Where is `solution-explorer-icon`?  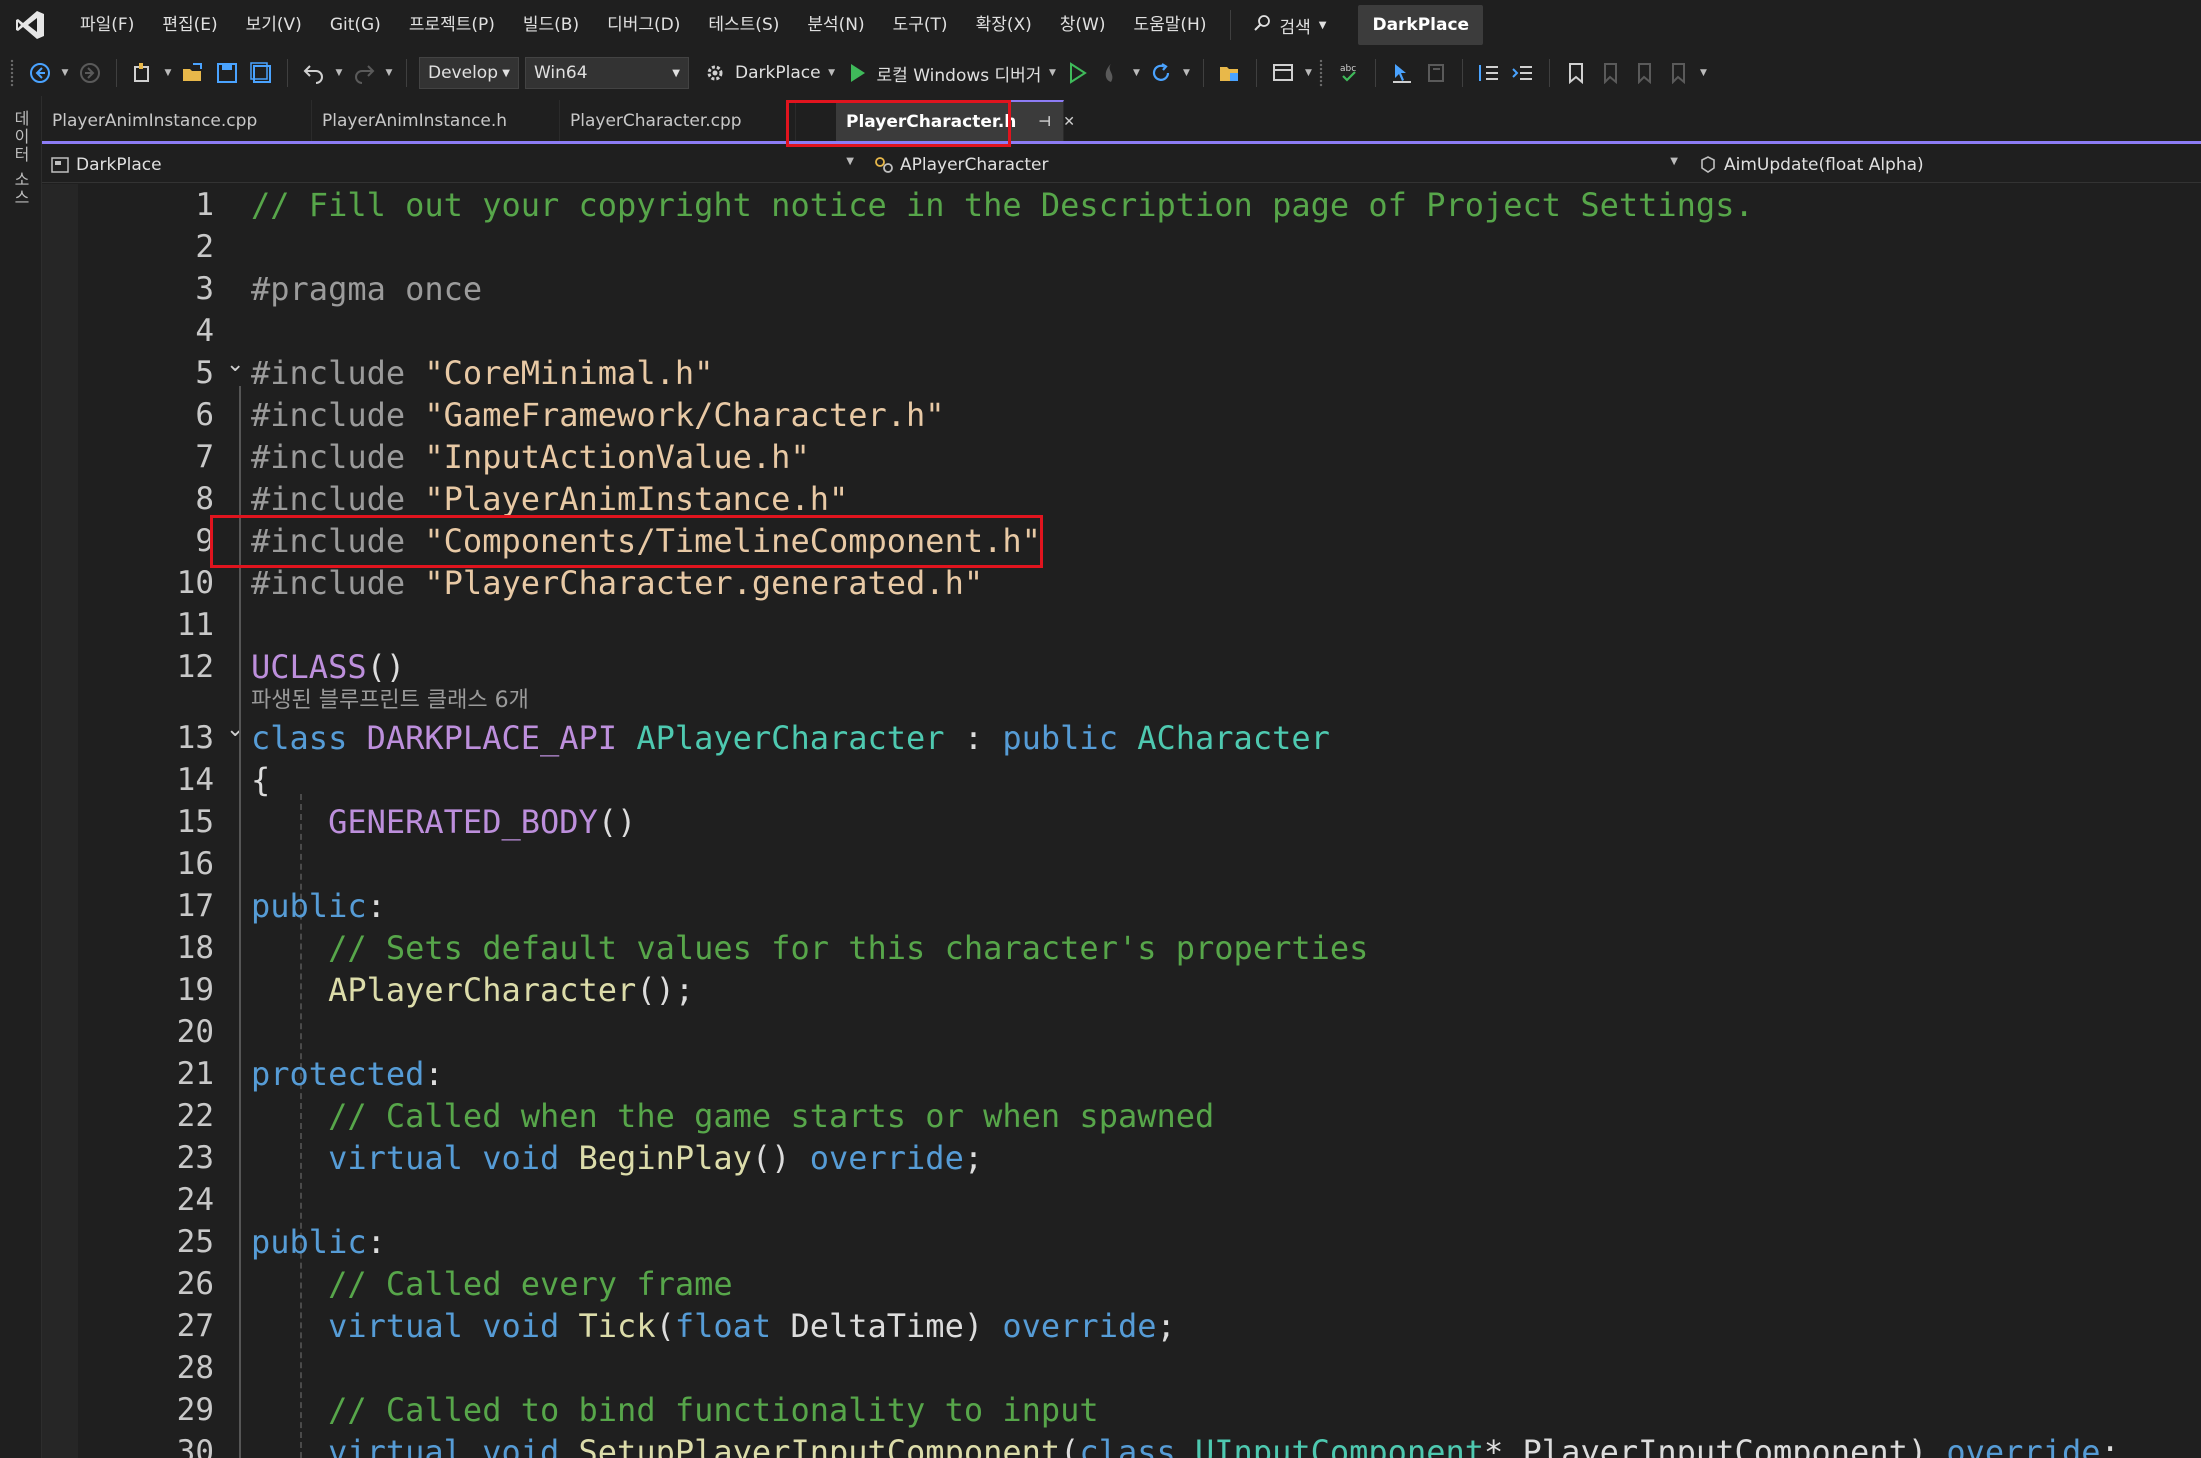
solution-explorer-icon is located at coordinates (1230, 73).